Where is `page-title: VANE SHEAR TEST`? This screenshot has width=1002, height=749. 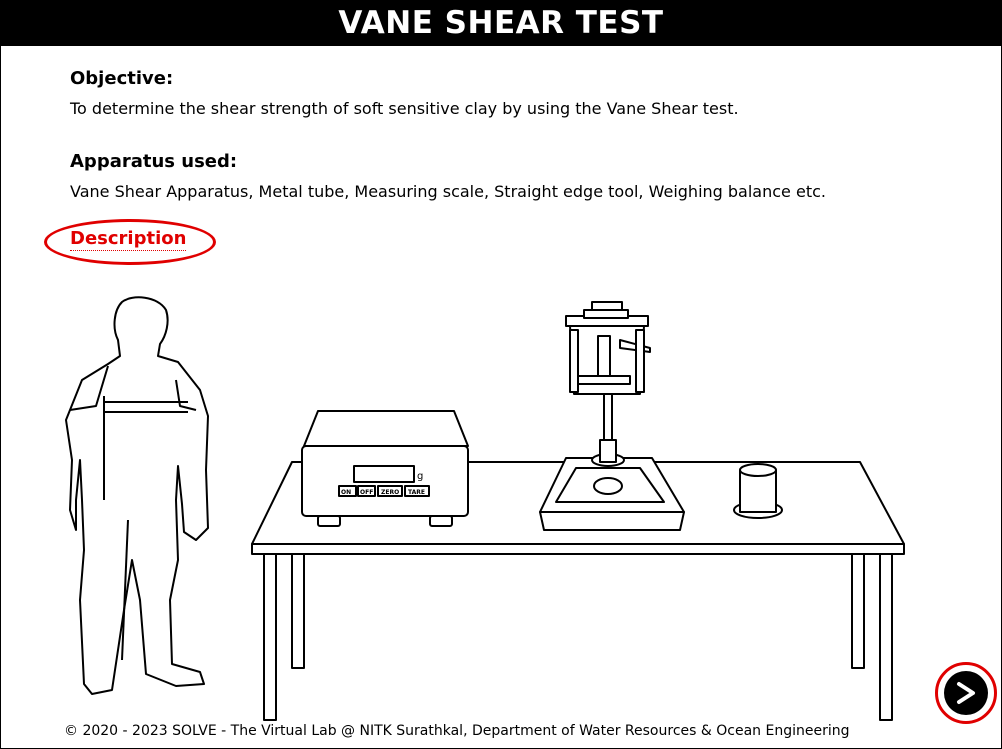 page-title: VANE SHEAR TEST is located at coordinates (501, 23).